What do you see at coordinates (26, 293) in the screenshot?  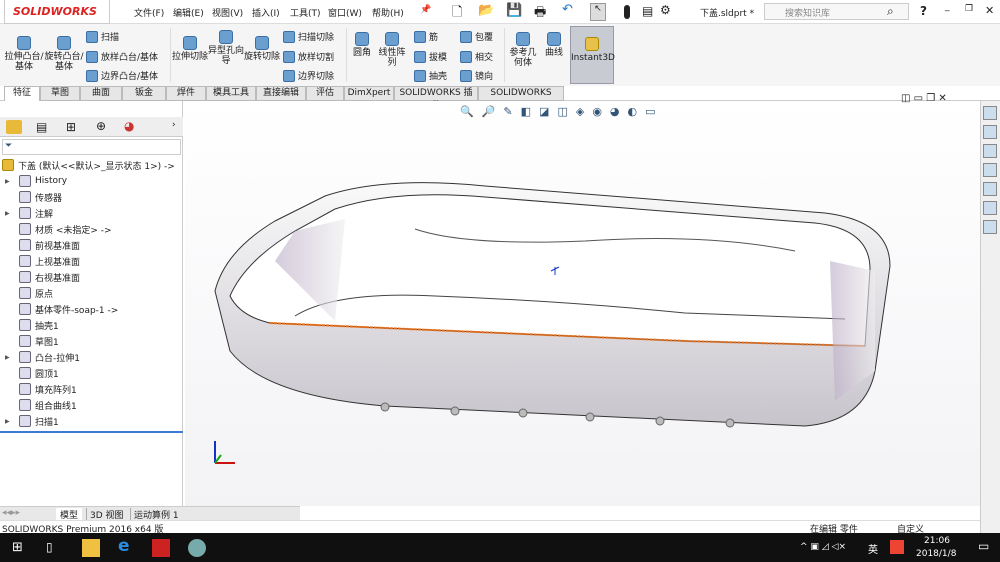 I see `tree-item: 原点` at bounding box center [26, 293].